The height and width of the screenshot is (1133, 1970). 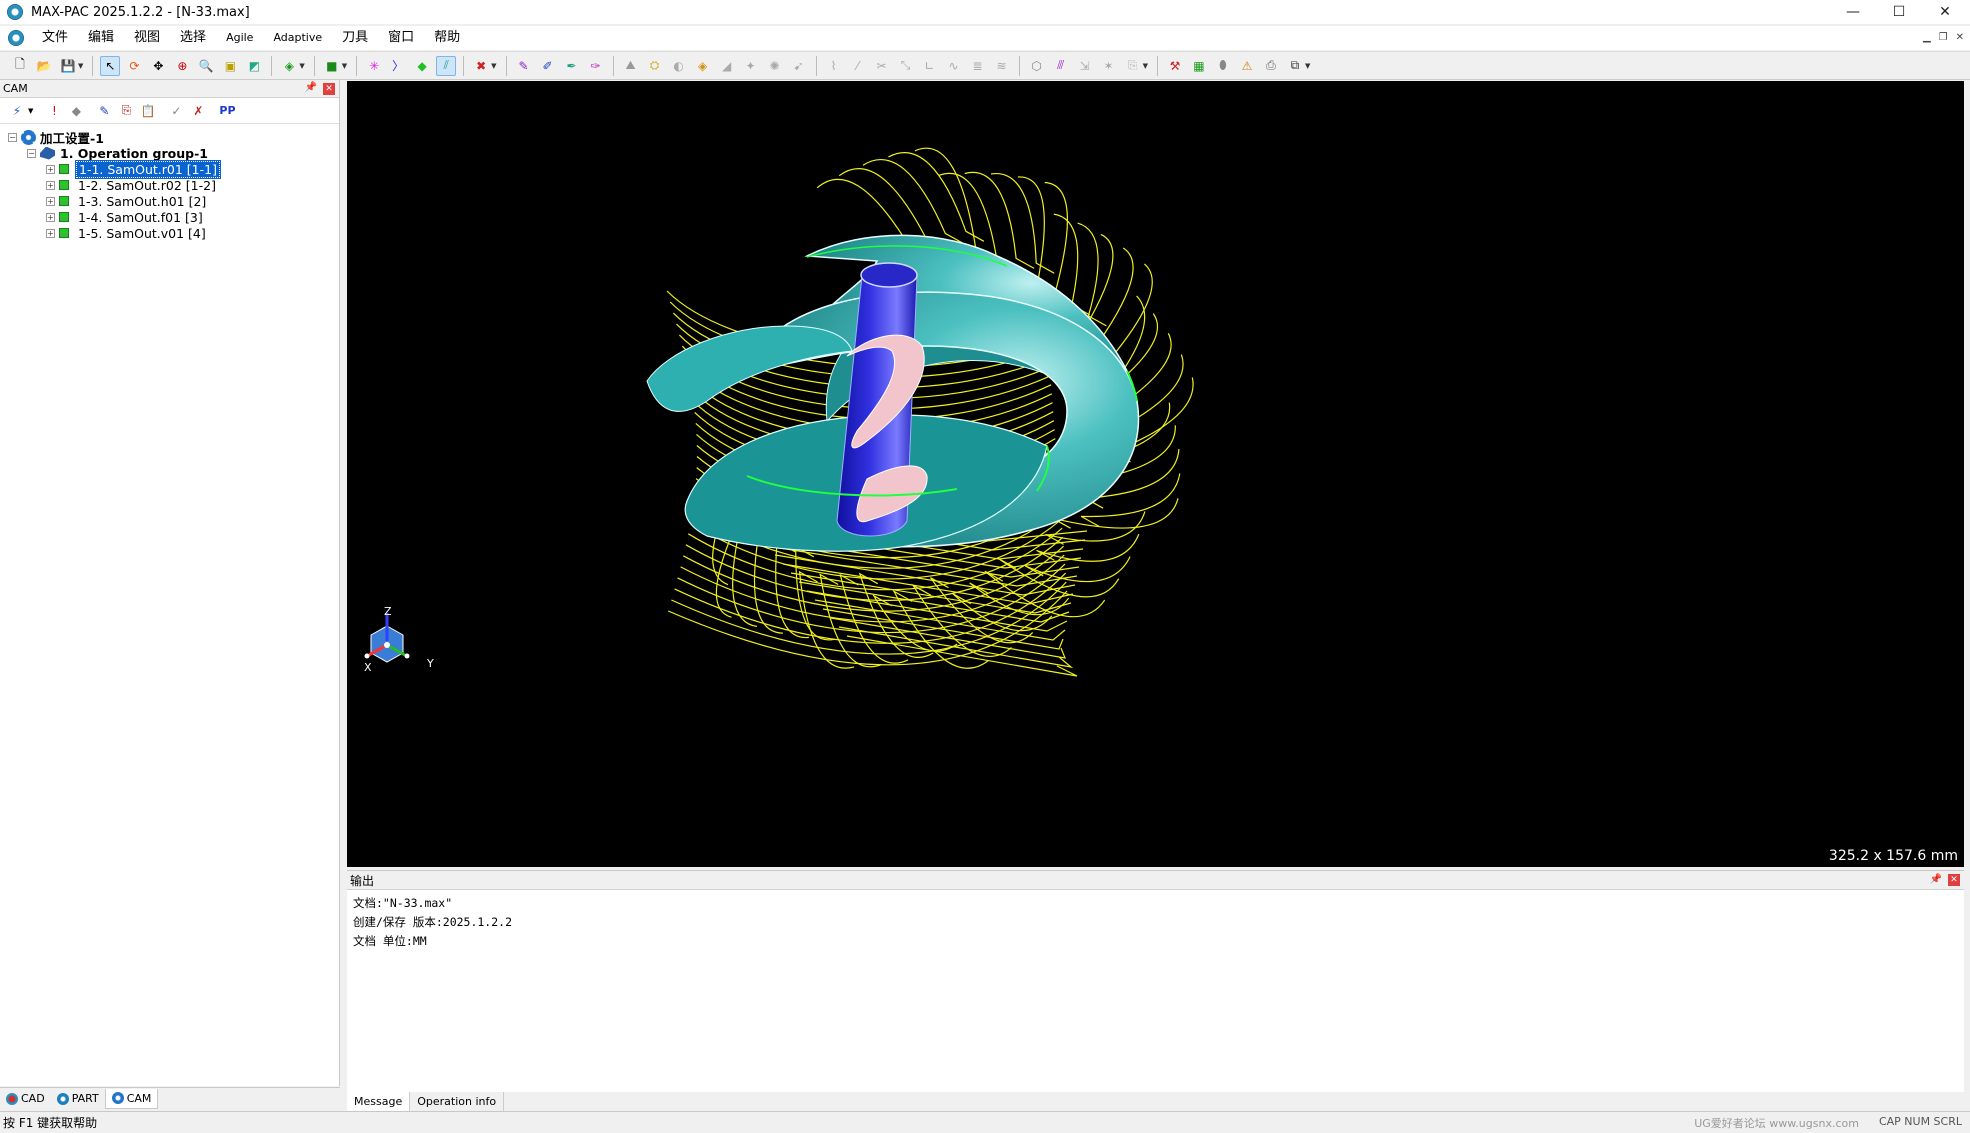 What do you see at coordinates (54, 111) in the screenshot?
I see `warning-icon: !` at bounding box center [54, 111].